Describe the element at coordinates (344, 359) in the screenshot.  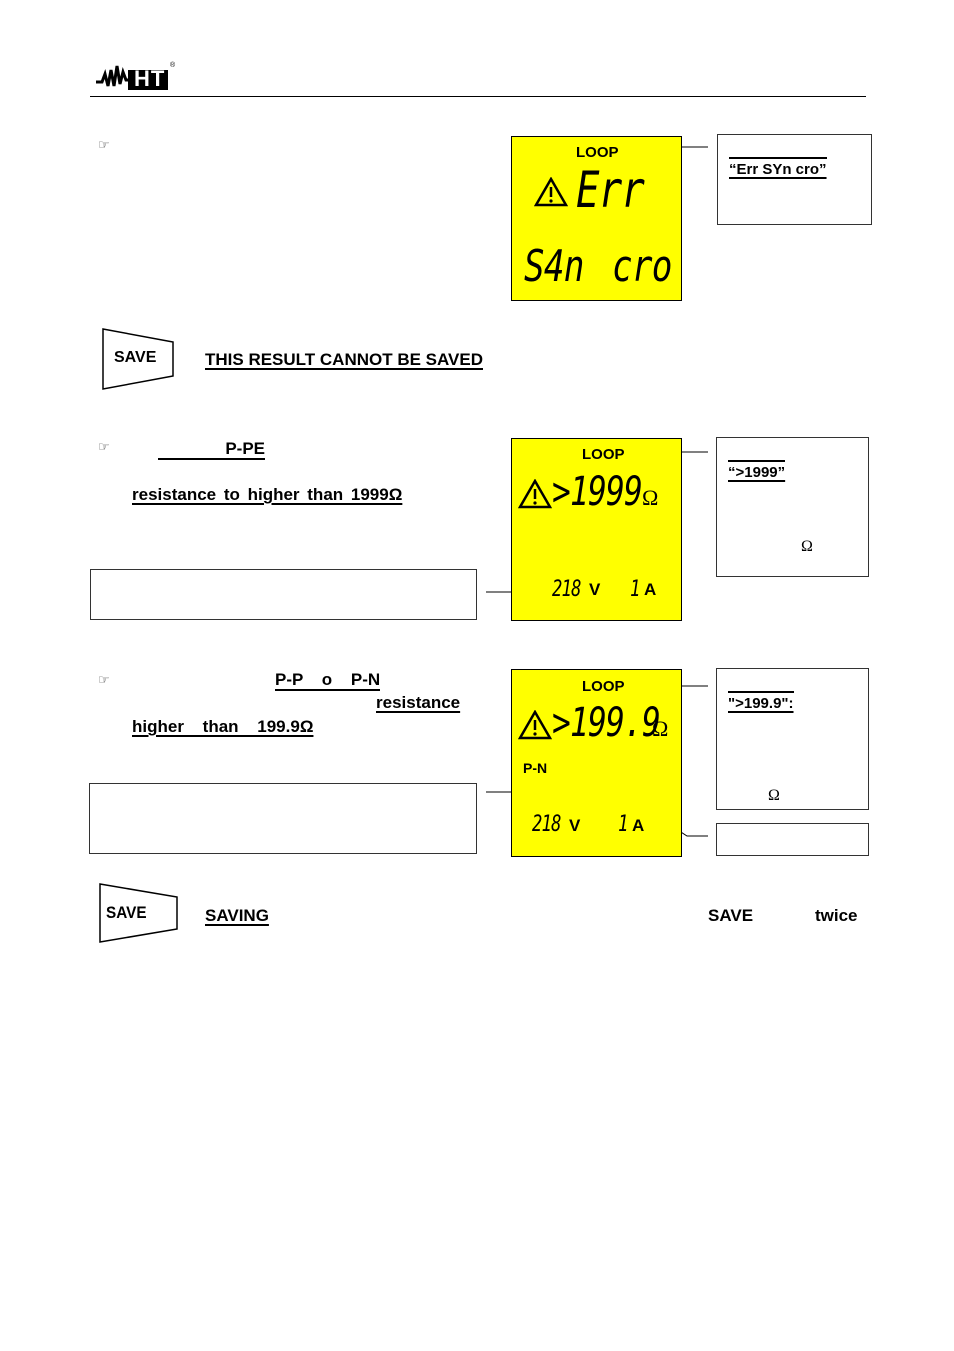
I see `cannot-save-note: THIS RESULT CANNOT BE SAVED` at that location.